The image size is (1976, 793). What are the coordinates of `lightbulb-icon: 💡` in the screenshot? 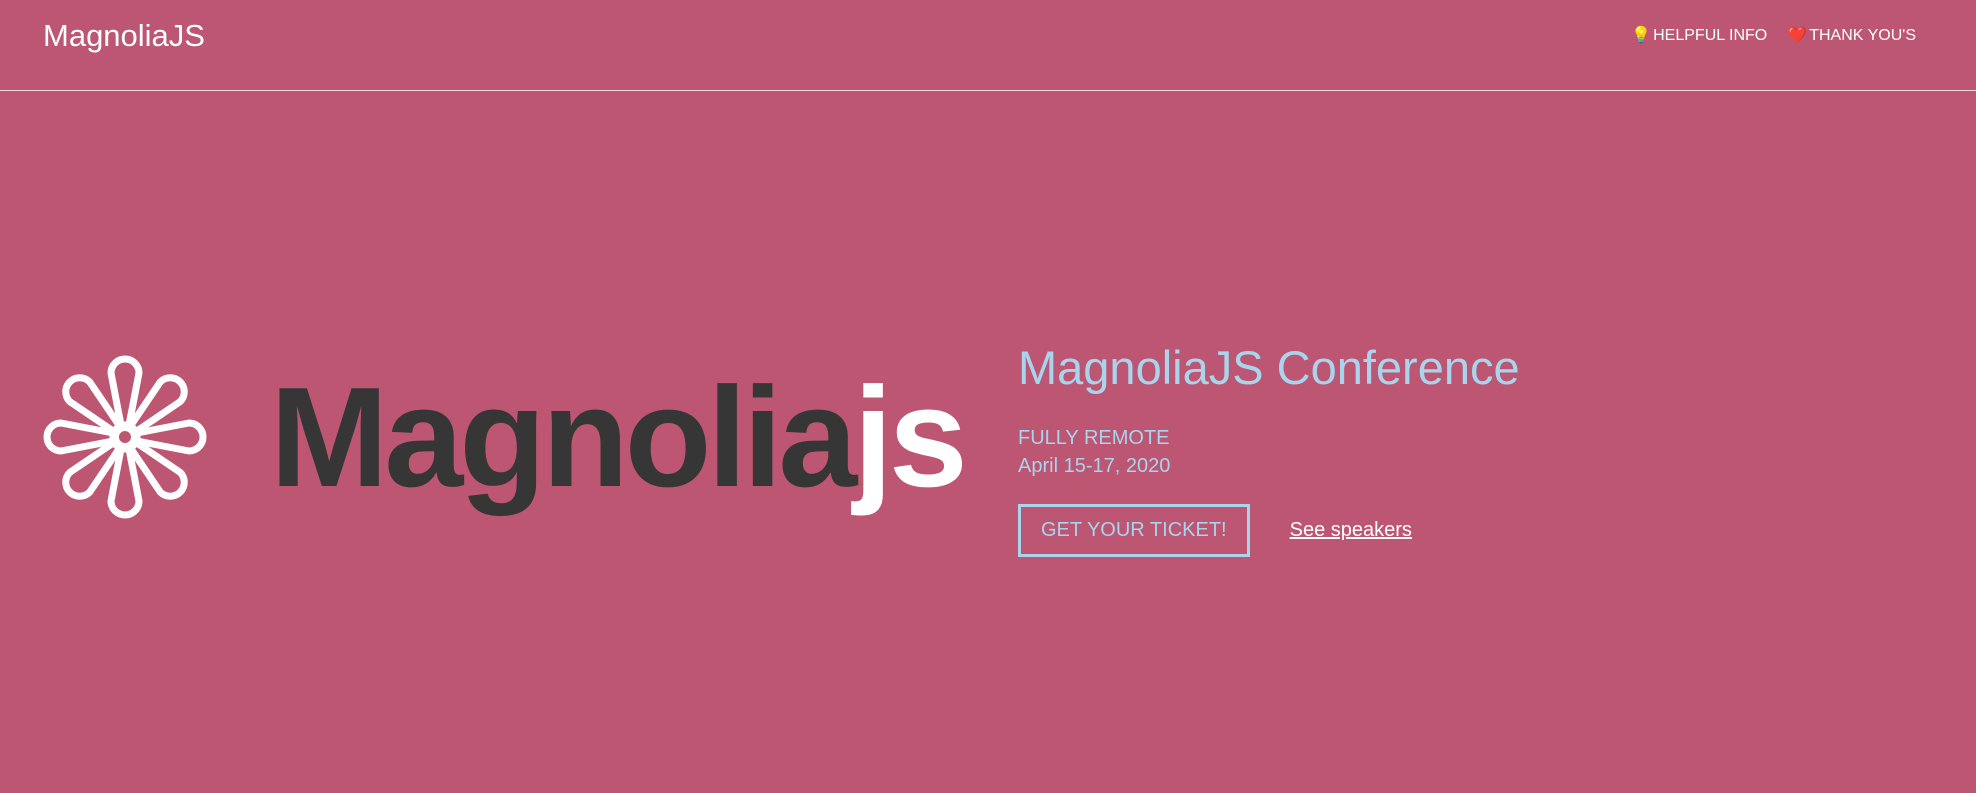 It's located at (1641, 35).